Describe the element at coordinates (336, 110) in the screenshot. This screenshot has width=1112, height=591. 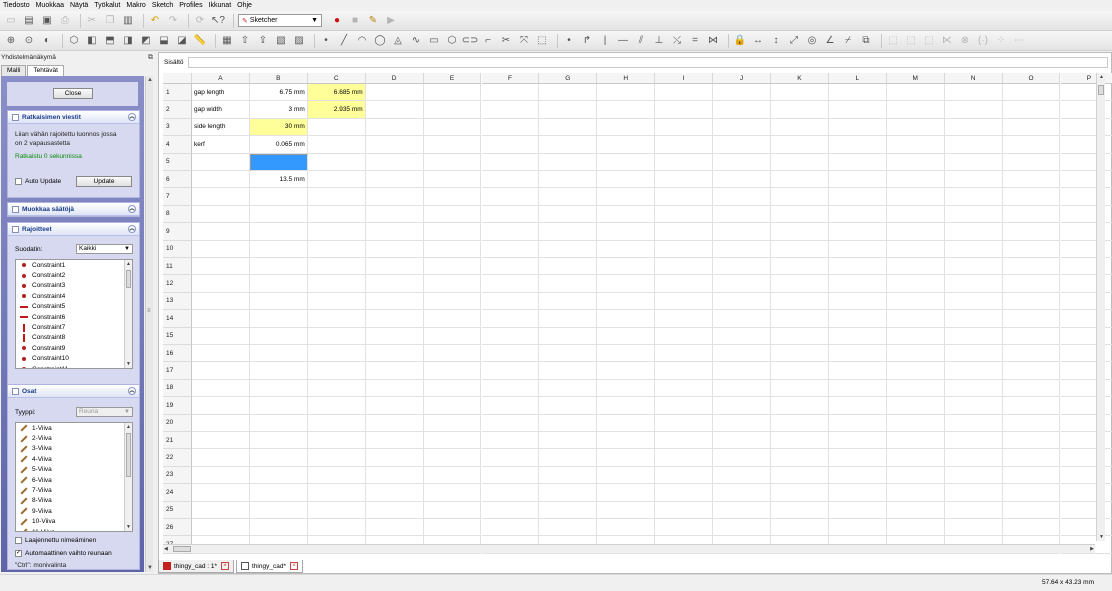
I see `cell-c2: 2.935 mm` at that location.